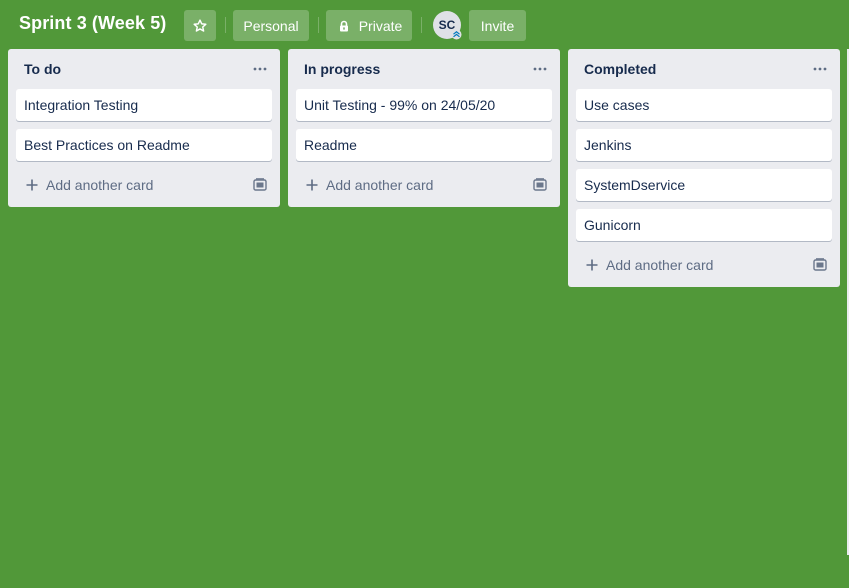 This screenshot has height=588, width=849. I want to click on board-visibility-label: Private, so click(380, 25).